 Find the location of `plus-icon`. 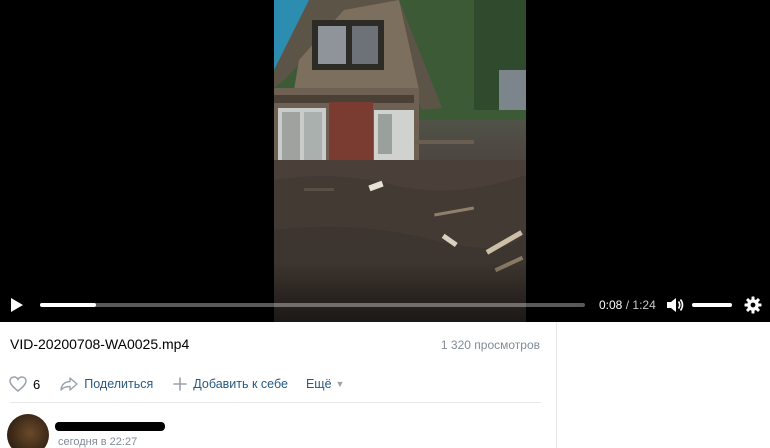

plus-icon is located at coordinates (180, 384).